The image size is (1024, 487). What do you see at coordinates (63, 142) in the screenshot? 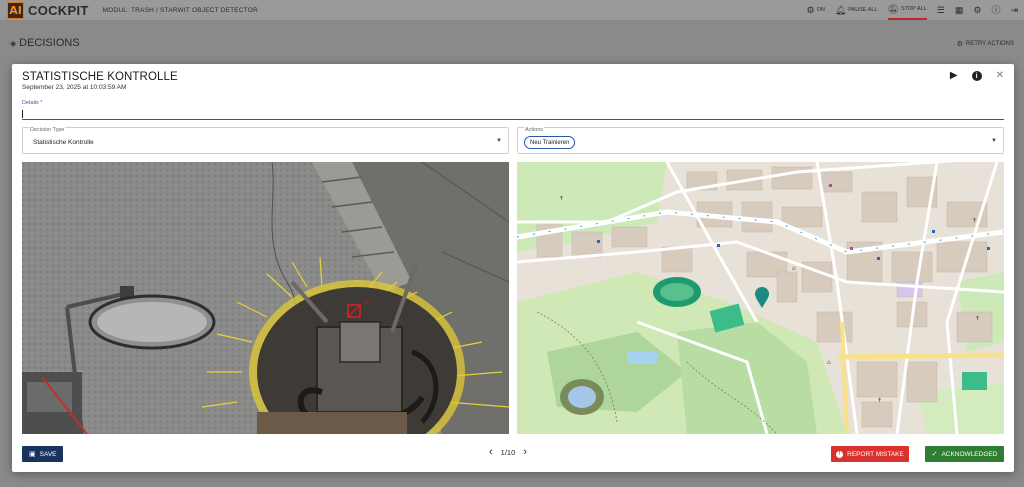
I see `decision-type-value: Statistische Kontrolle` at bounding box center [63, 142].